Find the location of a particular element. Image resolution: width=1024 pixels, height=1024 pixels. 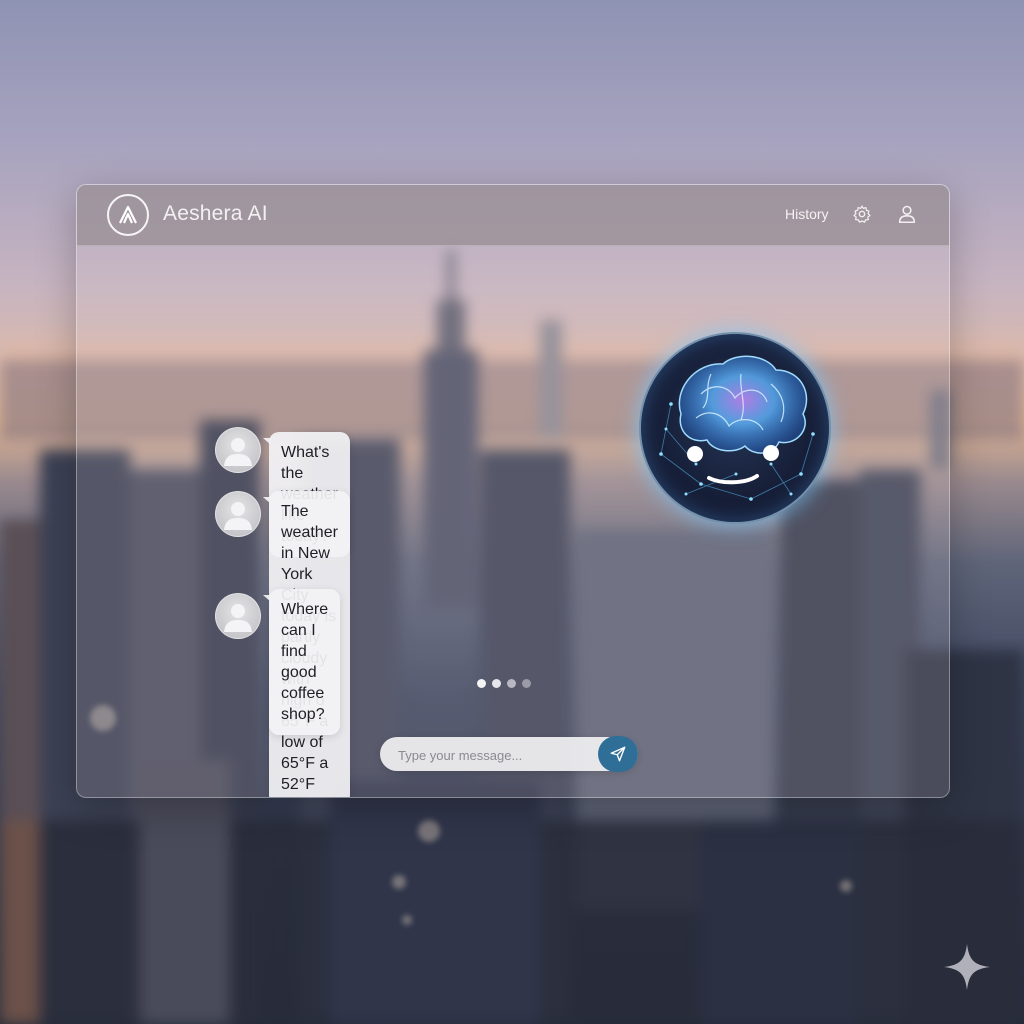

send-button is located at coordinates (618, 754).